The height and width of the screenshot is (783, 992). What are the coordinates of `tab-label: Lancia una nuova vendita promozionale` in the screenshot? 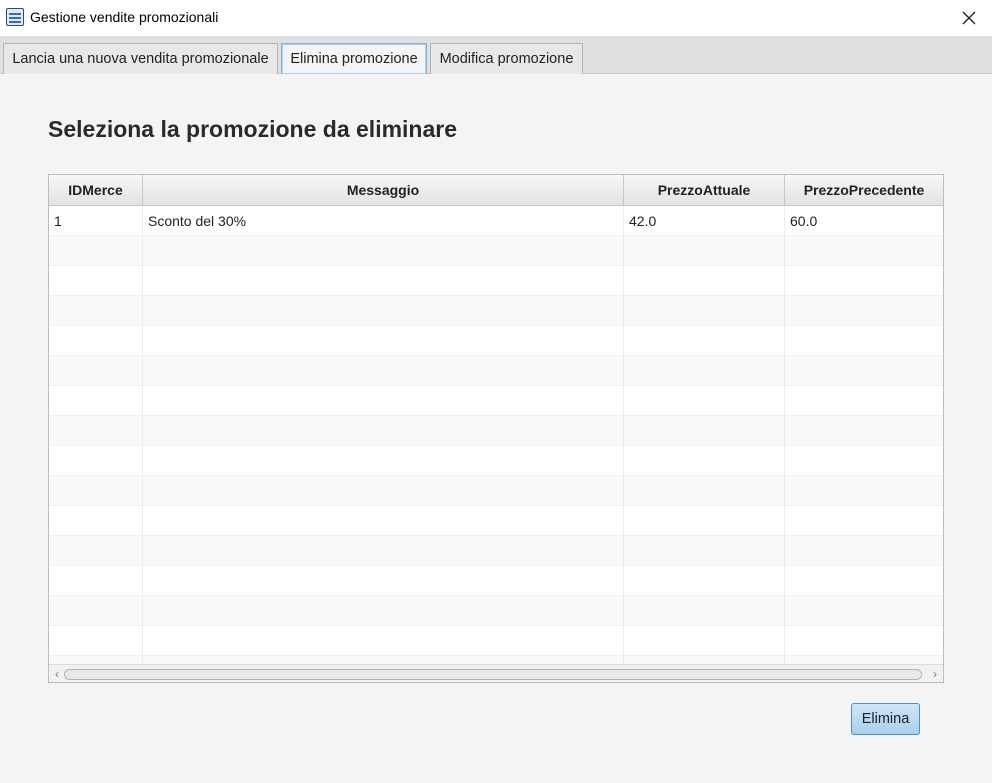 It's located at (140, 59).